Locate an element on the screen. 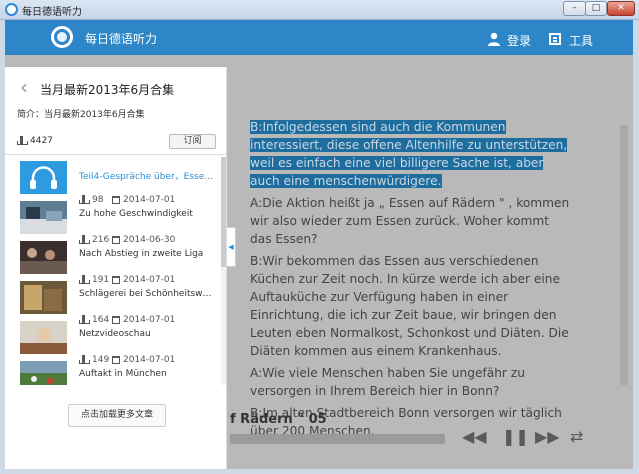 The image size is (639, 474). panel-title: 当月最新2013年6月合集 is located at coordinates (107, 90).